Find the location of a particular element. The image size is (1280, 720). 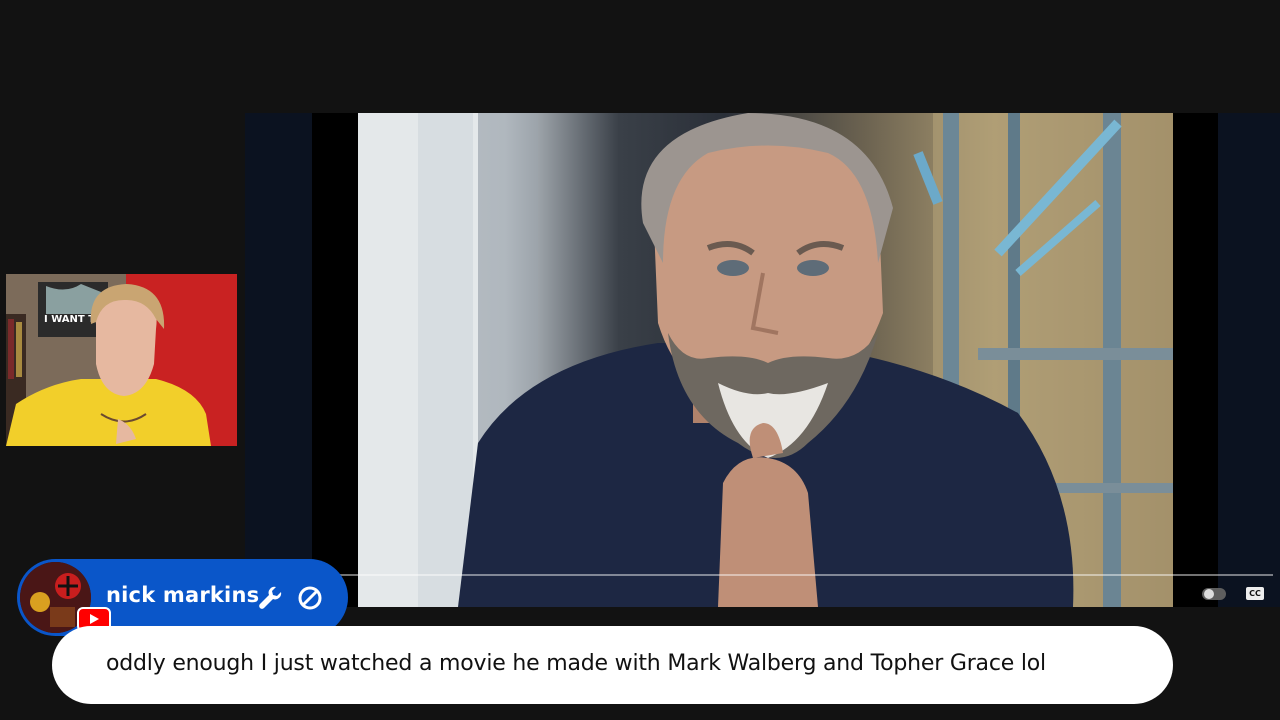

webcam-overlay: I WANT TO BELIEVE is located at coordinates (121, 360).